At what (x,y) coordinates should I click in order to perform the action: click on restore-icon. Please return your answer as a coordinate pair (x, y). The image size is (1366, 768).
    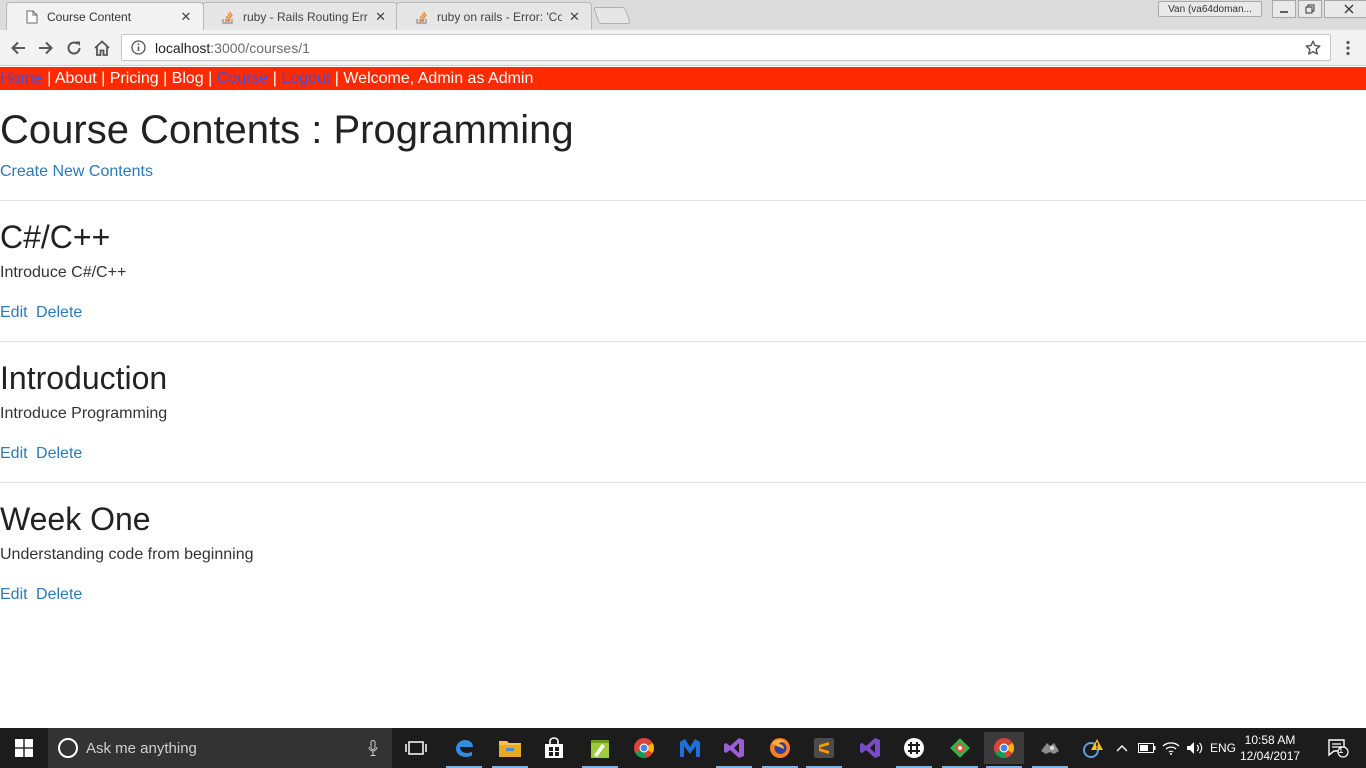
    Looking at the image, I should click on (1310, 9).